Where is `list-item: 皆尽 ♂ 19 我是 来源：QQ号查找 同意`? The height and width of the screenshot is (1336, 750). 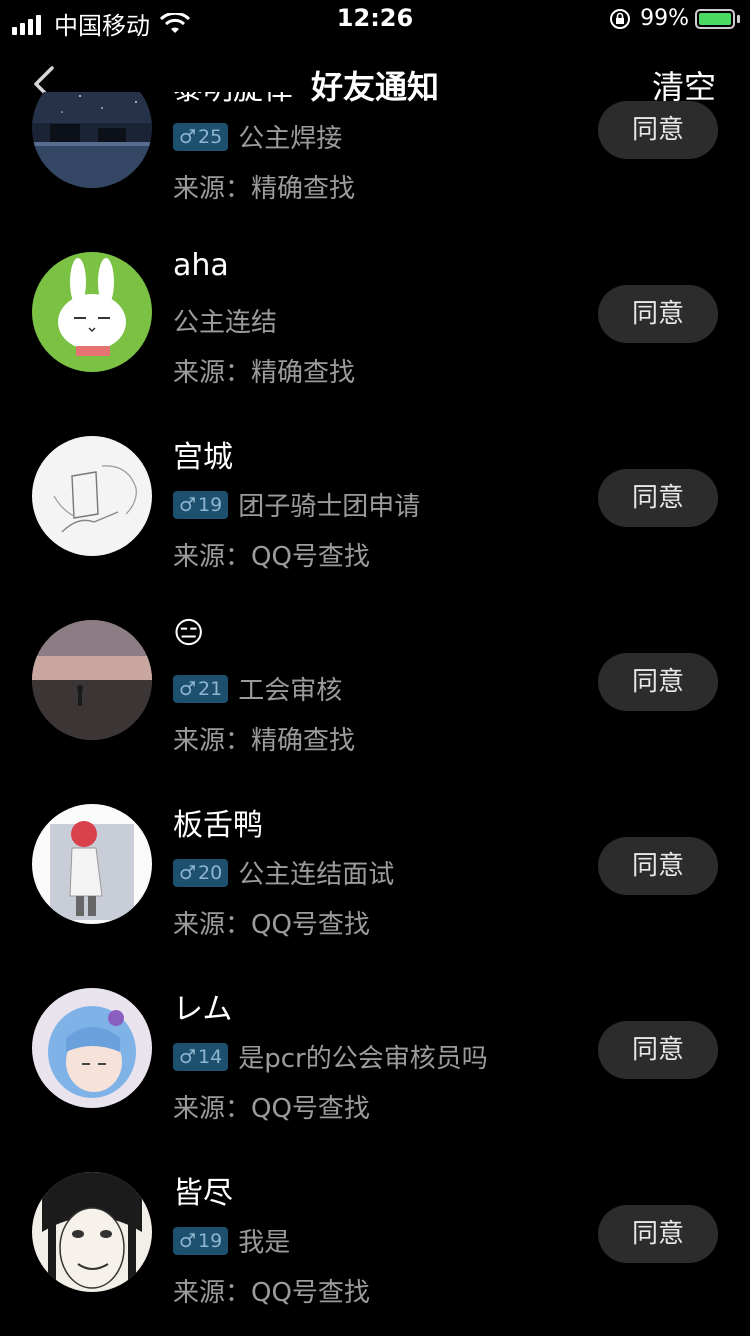
list-item: 皆尽 ♂ 19 我是 来源：QQ号查找 同意 is located at coordinates (375, 1240).